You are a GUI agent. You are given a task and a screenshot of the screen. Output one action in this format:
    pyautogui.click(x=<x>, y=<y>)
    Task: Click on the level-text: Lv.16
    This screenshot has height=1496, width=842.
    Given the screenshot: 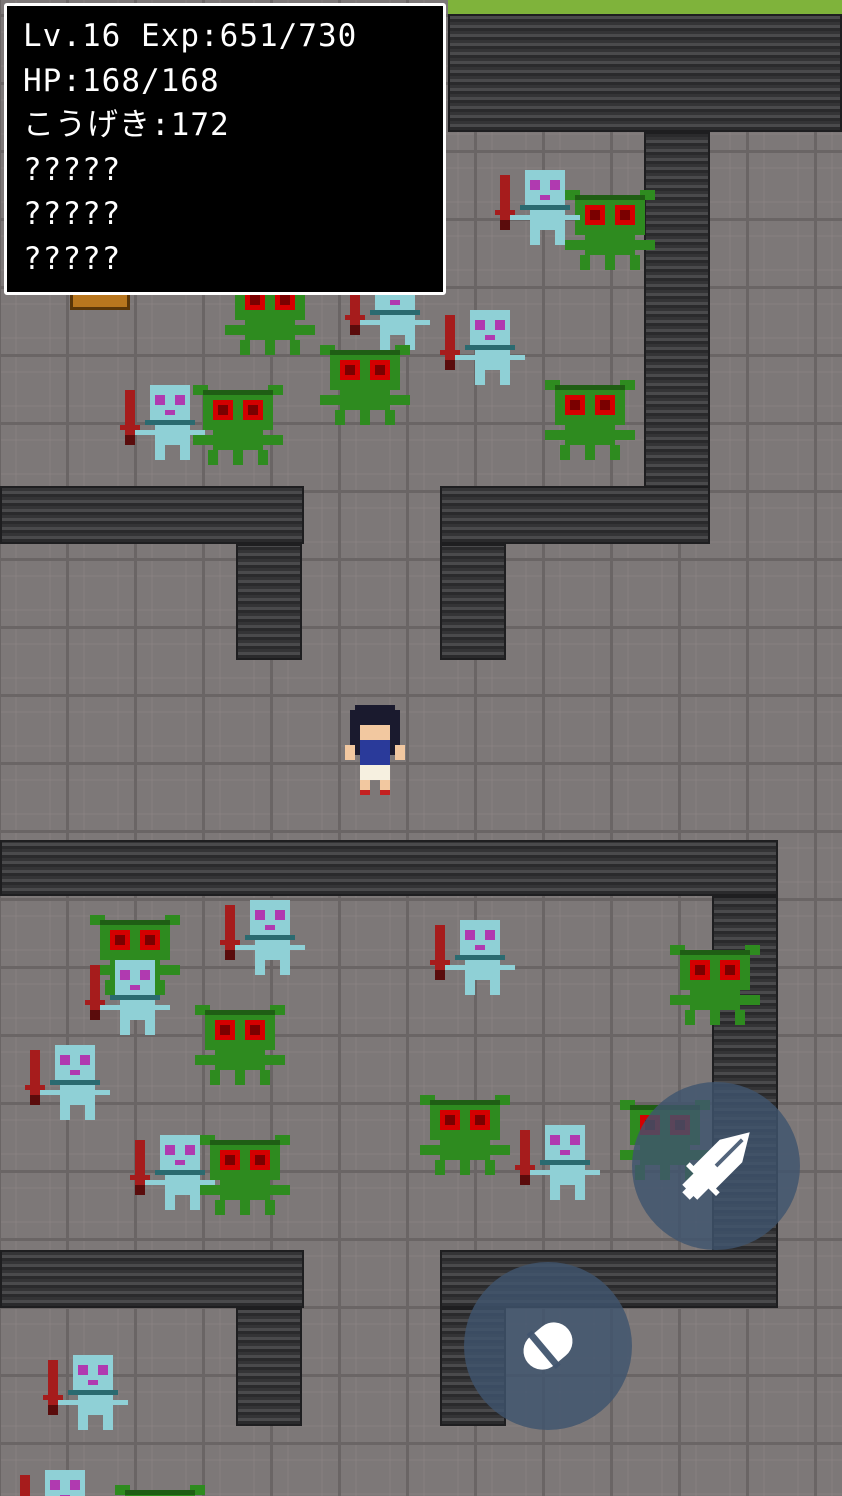 What is the action you would take?
    pyautogui.click(x=72, y=36)
    